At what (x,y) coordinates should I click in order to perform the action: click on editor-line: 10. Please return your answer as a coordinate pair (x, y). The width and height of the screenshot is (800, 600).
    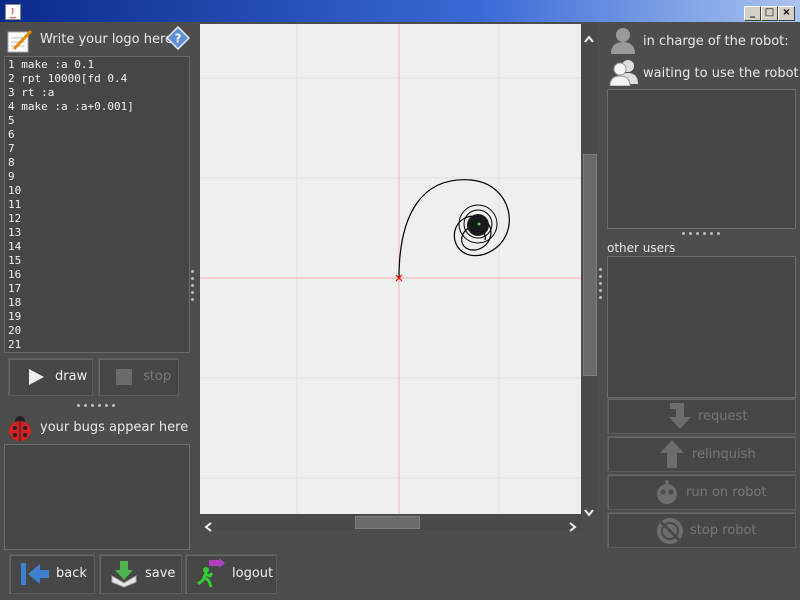
    Looking at the image, I should click on (97, 191).